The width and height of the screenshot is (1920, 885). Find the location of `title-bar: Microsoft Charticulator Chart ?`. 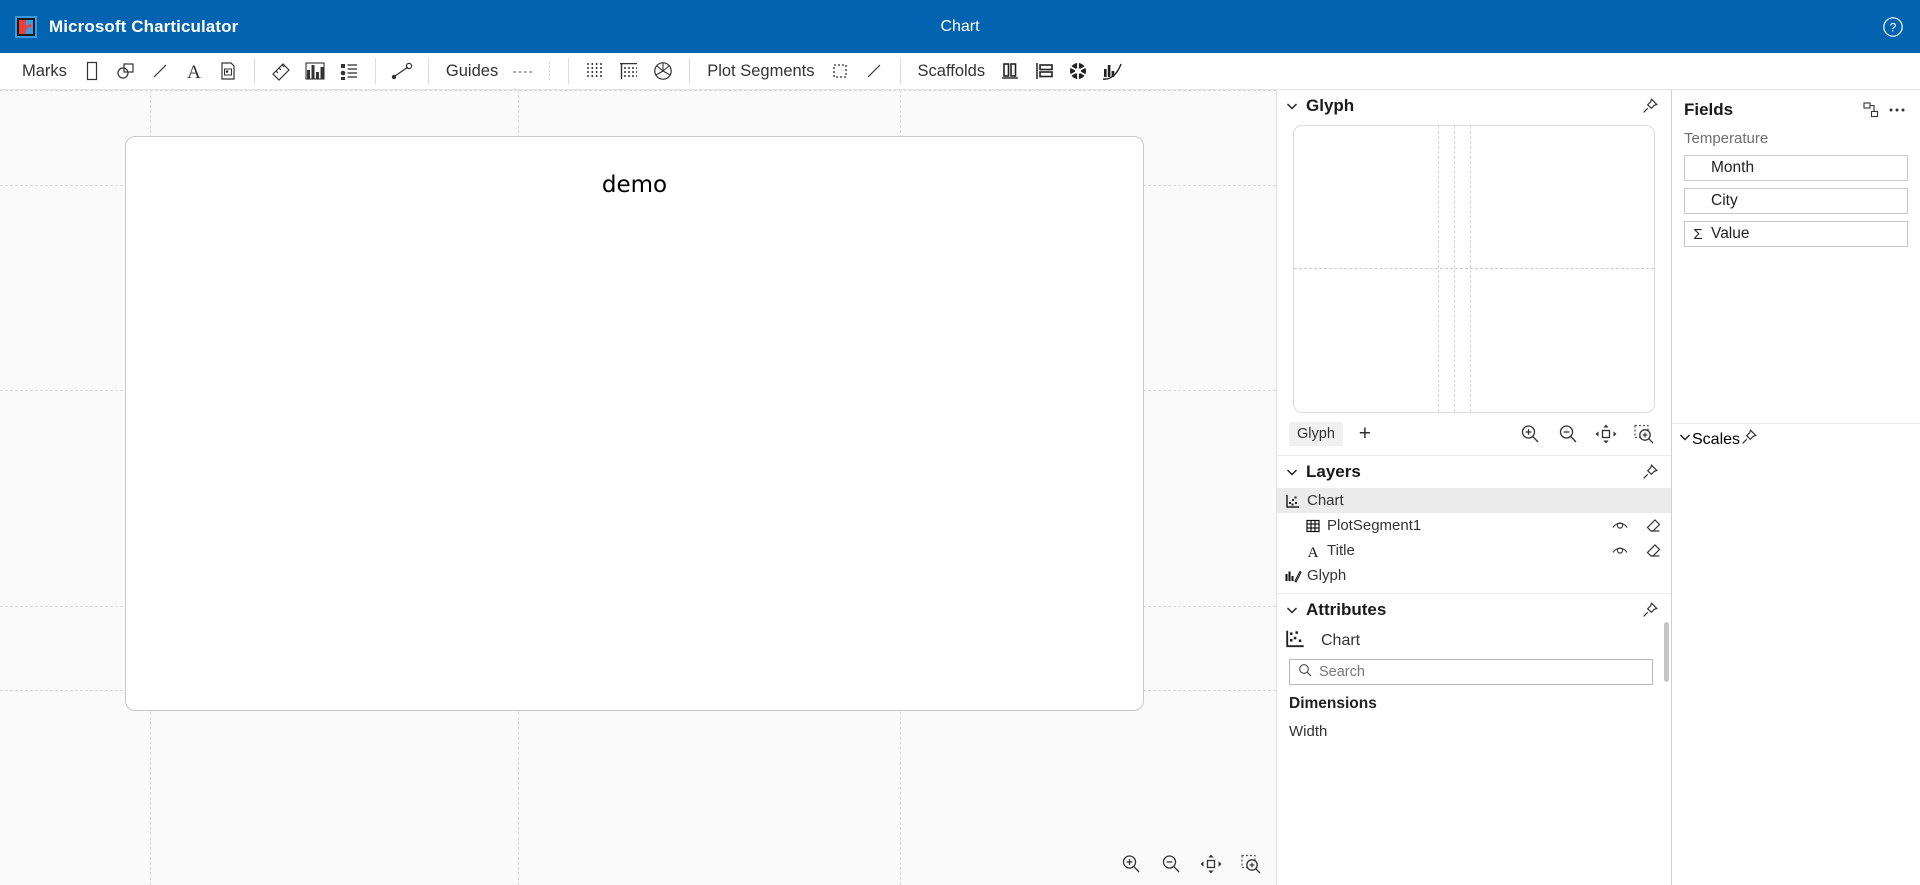

title-bar: Microsoft Charticulator Chart ? is located at coordinates (960, 26).